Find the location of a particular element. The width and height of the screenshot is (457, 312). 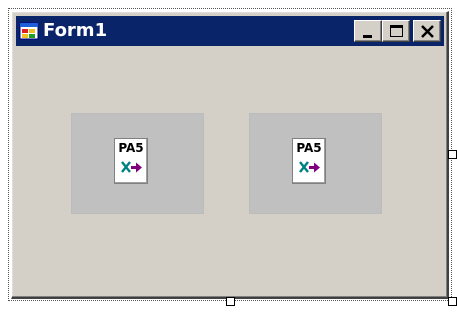

maximize-button is located at coordinates (396, 31).